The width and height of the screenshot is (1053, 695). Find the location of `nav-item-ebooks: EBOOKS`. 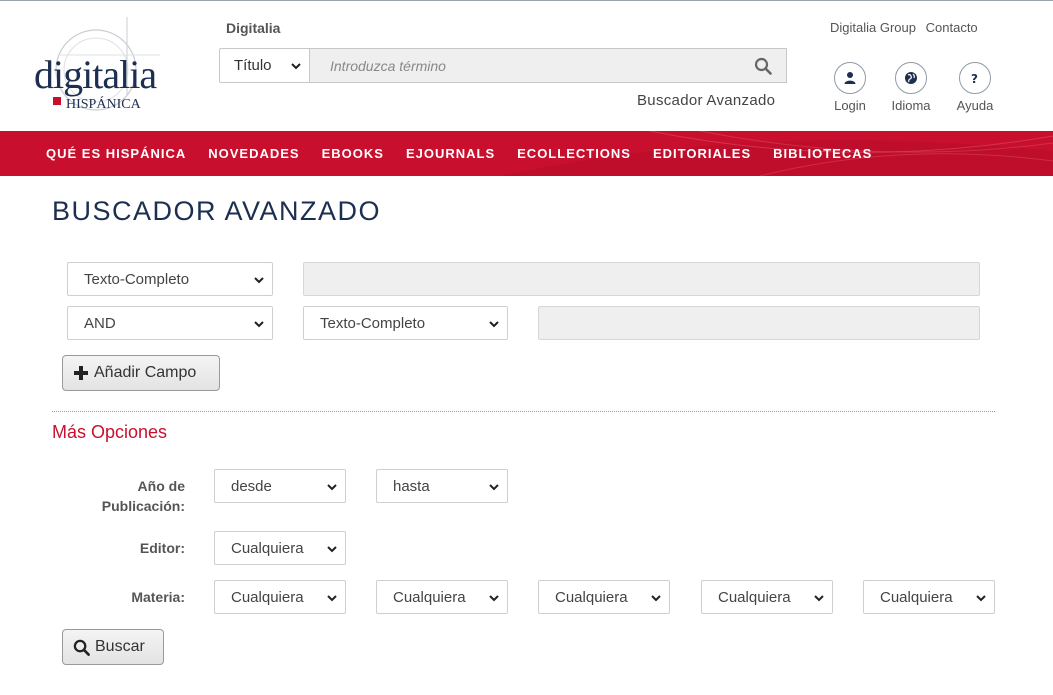

nav-item-ebooks: EBOOKS is located at coordinates (353, 153).